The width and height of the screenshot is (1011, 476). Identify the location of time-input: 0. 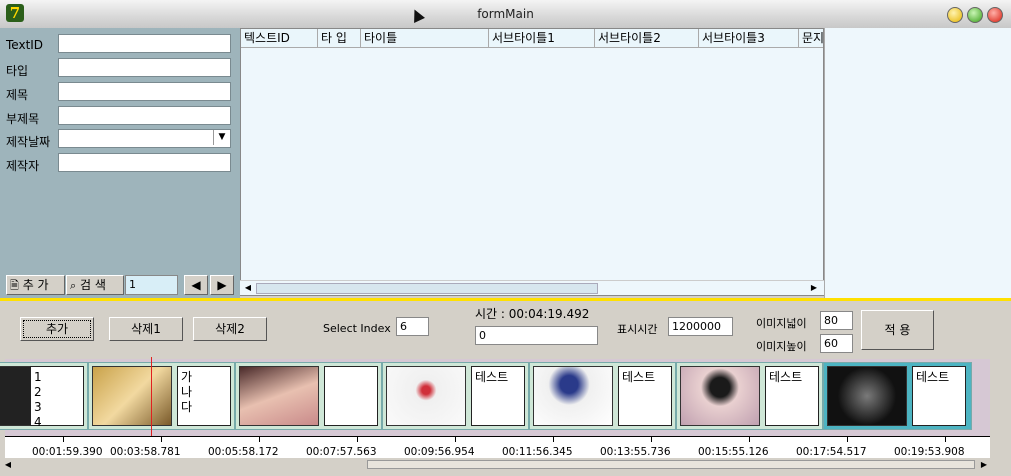
(536, 335).